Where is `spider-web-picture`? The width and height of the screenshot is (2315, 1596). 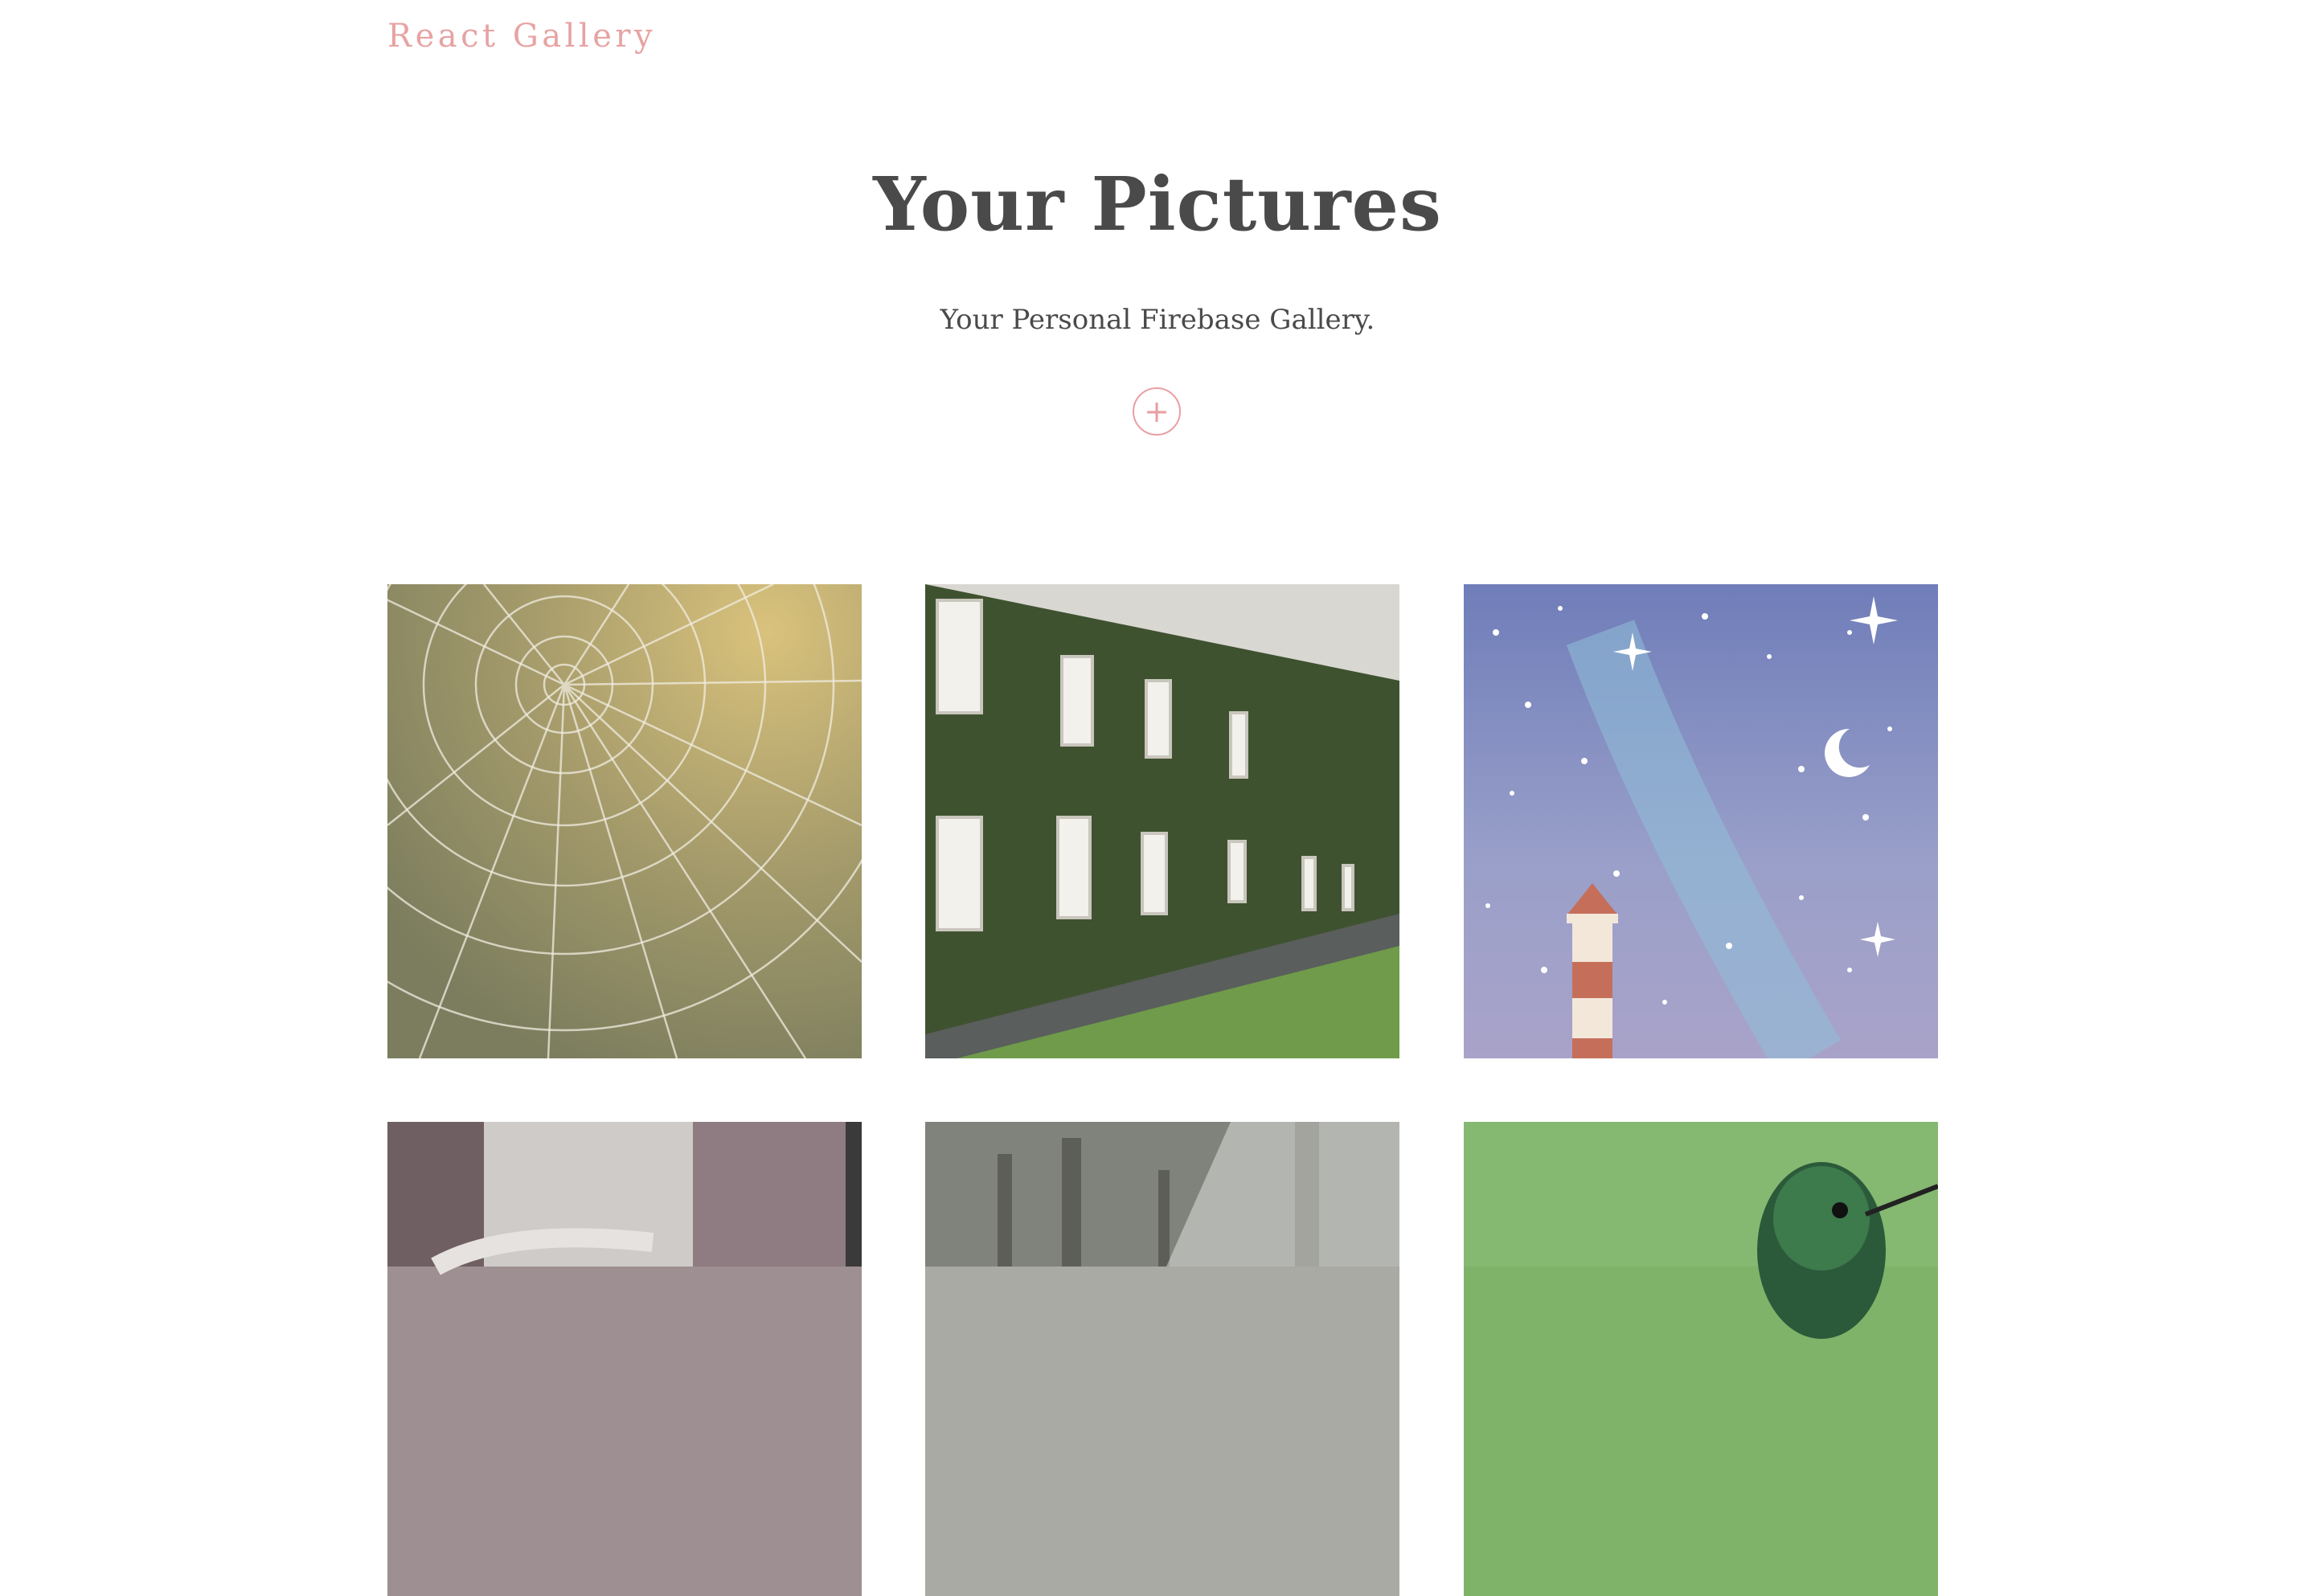 spider-web-picture is located at coordinates (624, 821).